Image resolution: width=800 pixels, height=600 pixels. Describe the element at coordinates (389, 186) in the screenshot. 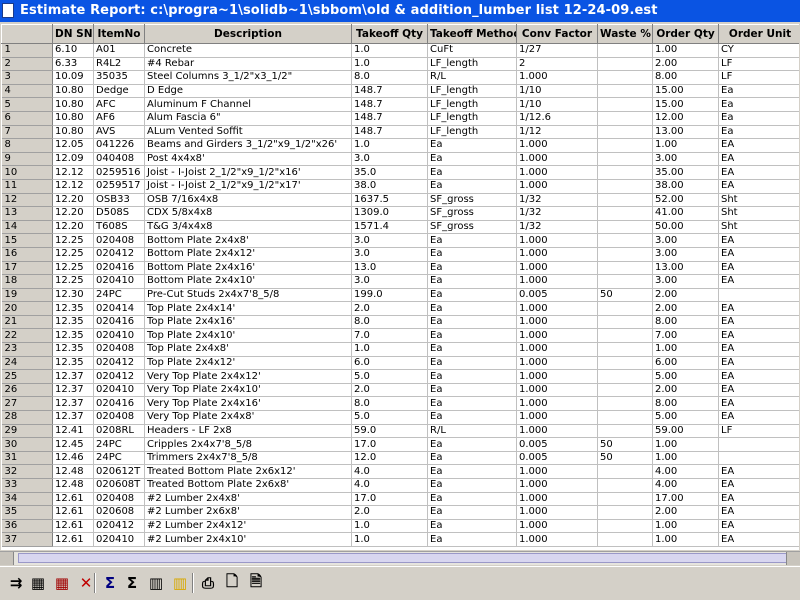

I see `table-cell: 38.0` at that location.